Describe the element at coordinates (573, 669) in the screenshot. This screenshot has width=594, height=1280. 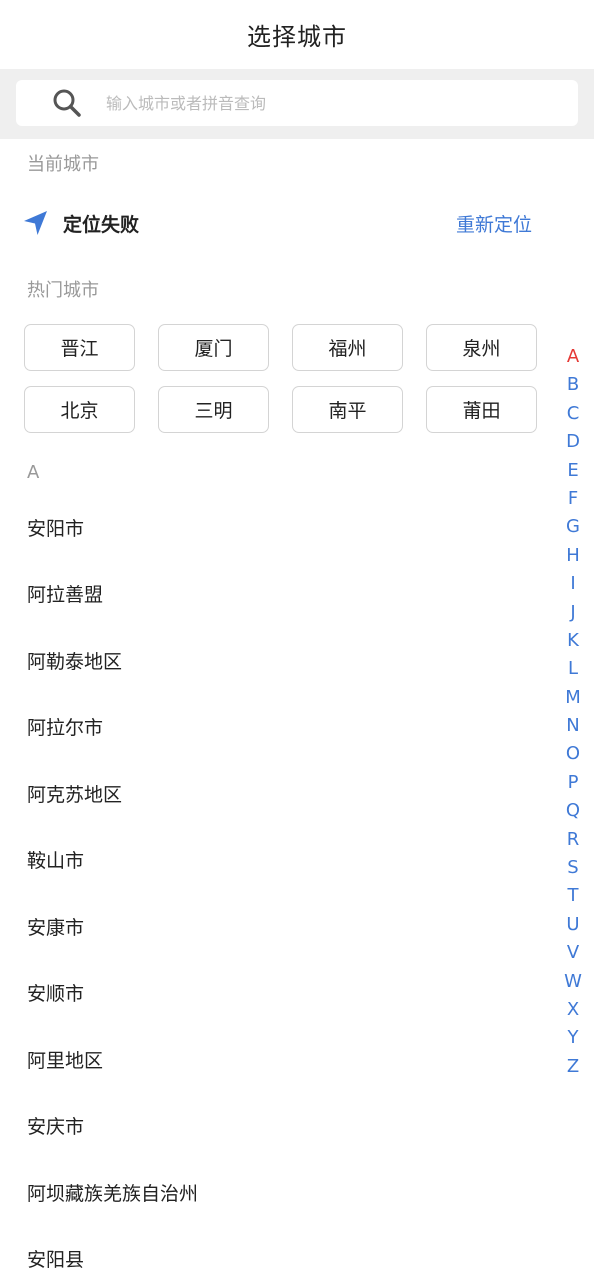
I see `alphabet-index-letter: L` at that location.